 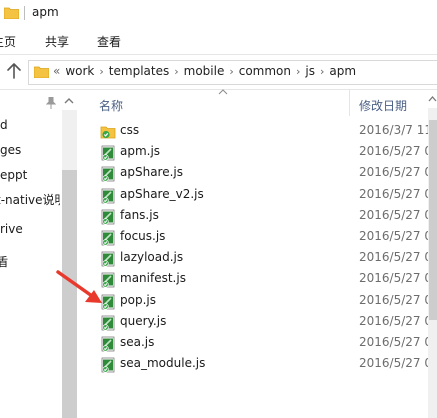 I want to click on file-name: query.js, so click(x=143, y=320).